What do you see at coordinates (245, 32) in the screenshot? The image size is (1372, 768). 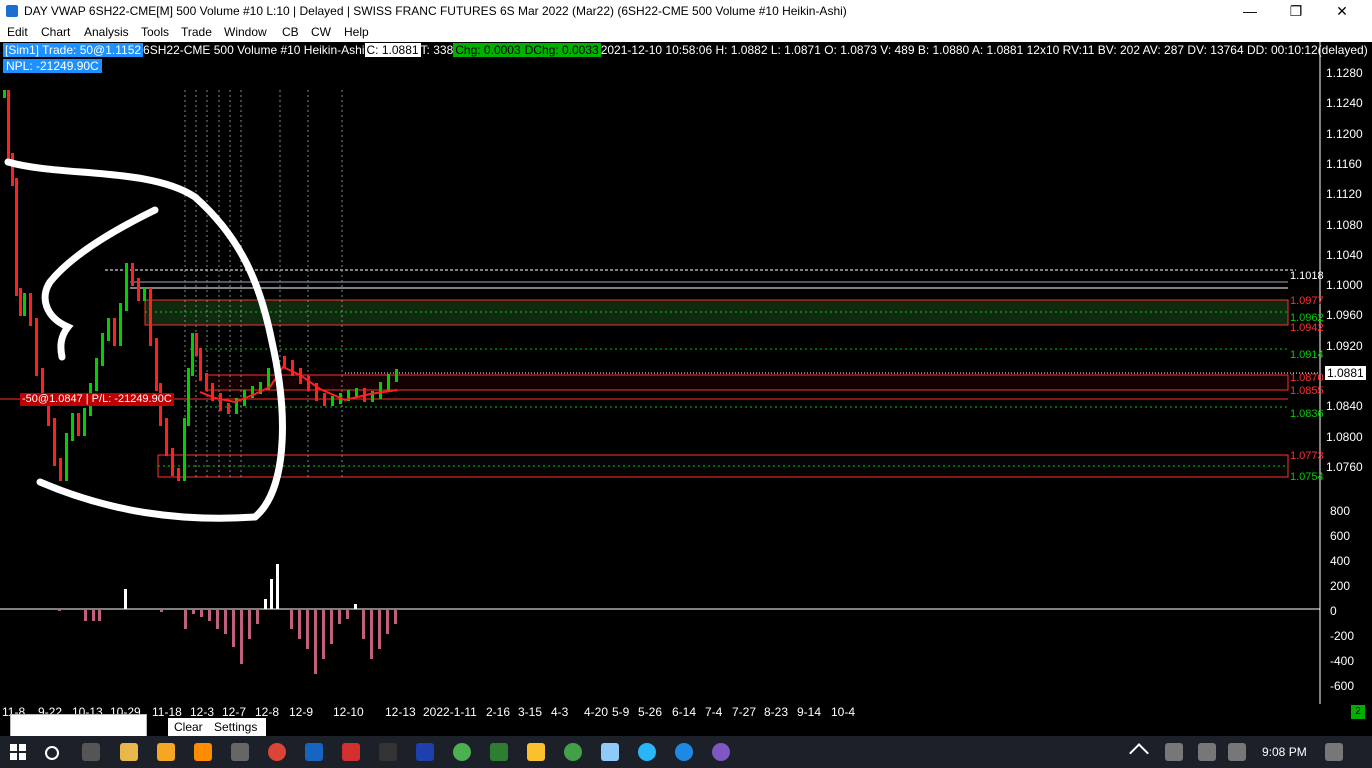 I see `menu-window: Window` at bounding box center [245, 32].